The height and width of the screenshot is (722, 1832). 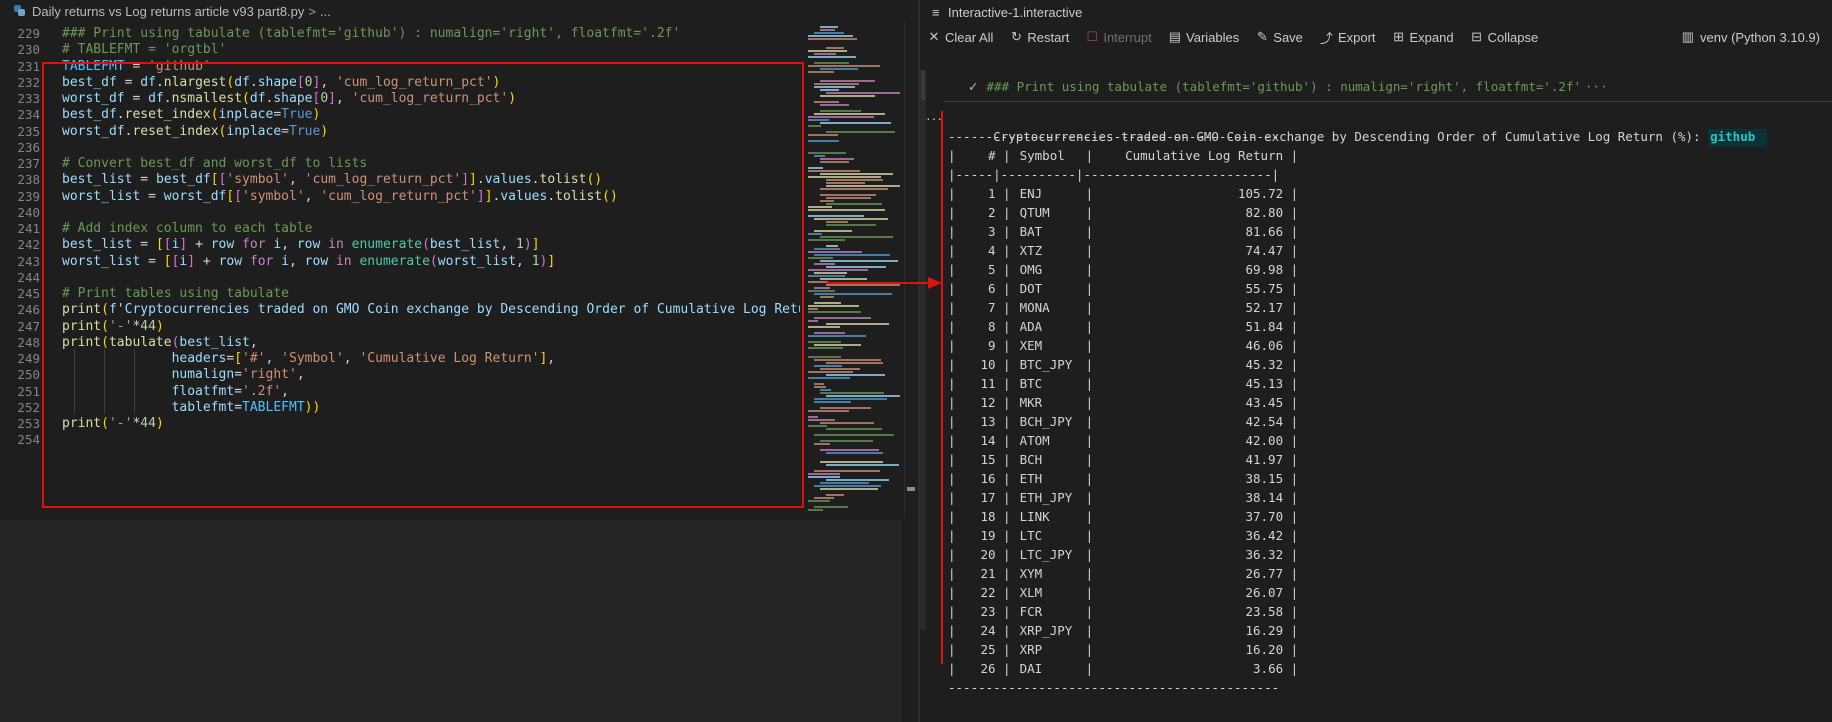 What do you see at coordinates (1031, 649) in the screenshot?
I see `cell-symbol: XRP` at bounding box center [1031, 649].